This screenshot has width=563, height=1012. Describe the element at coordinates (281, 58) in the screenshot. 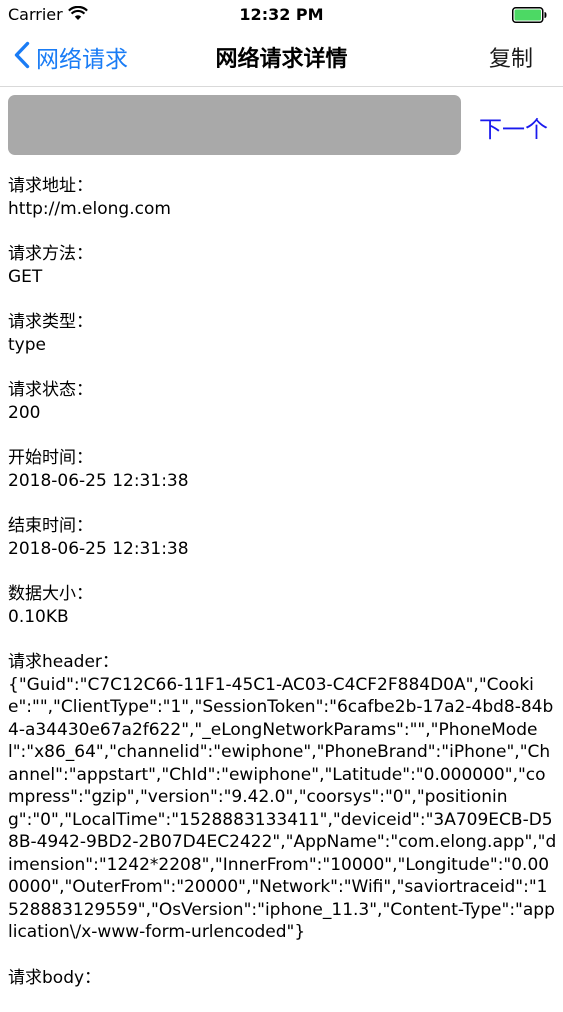

I see `navigation-bar: 网络请求 网络请求详情 复制` at that location.